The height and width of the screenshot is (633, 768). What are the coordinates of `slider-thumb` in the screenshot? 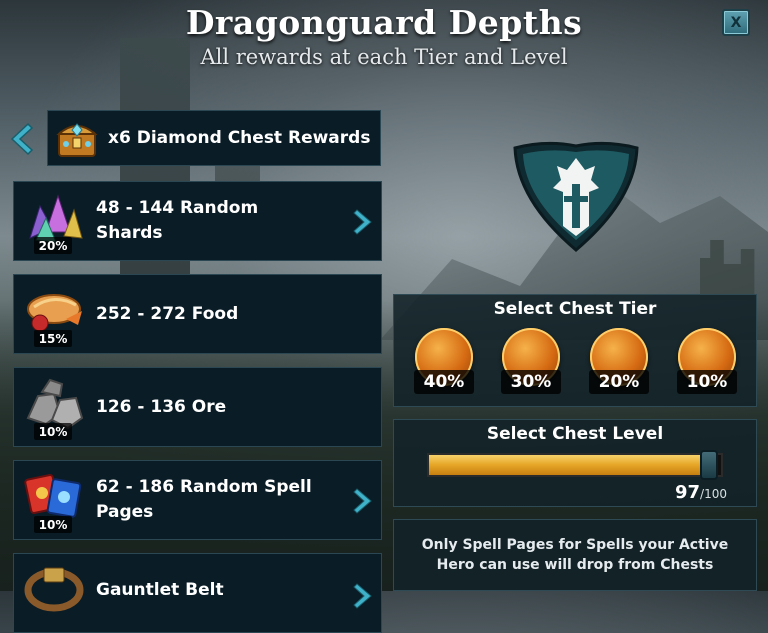 It's located at (709, 465).